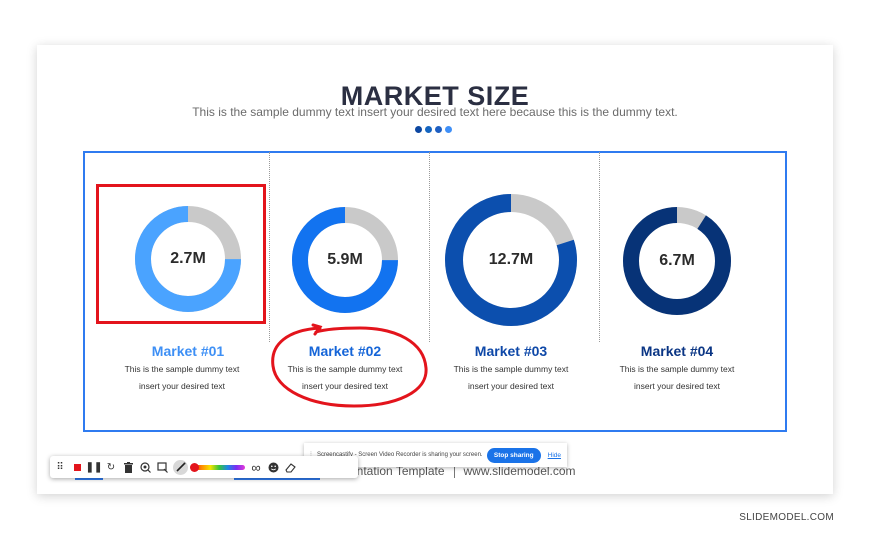 The height and width of the screenshot is (539, 870). I want to click on market-2-value: 5.9M, so click(345, 259).